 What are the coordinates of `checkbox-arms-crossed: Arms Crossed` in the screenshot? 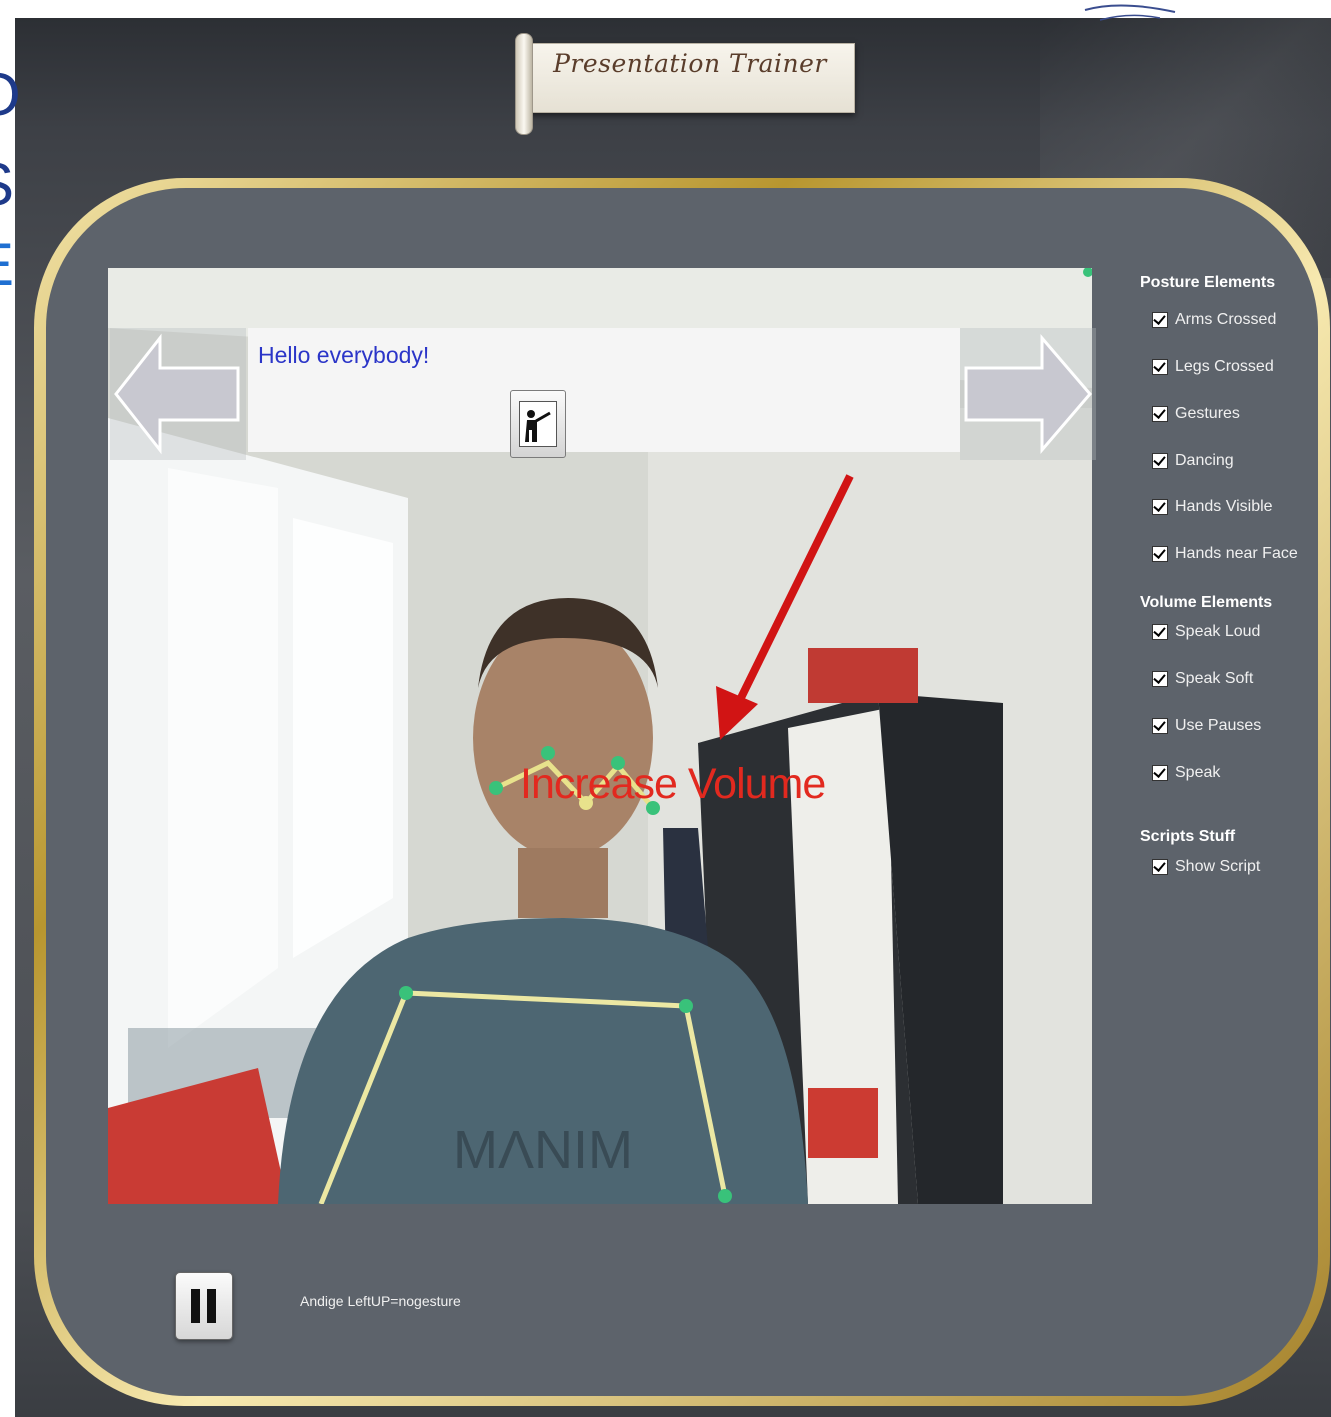 It's located at (1214, 320).